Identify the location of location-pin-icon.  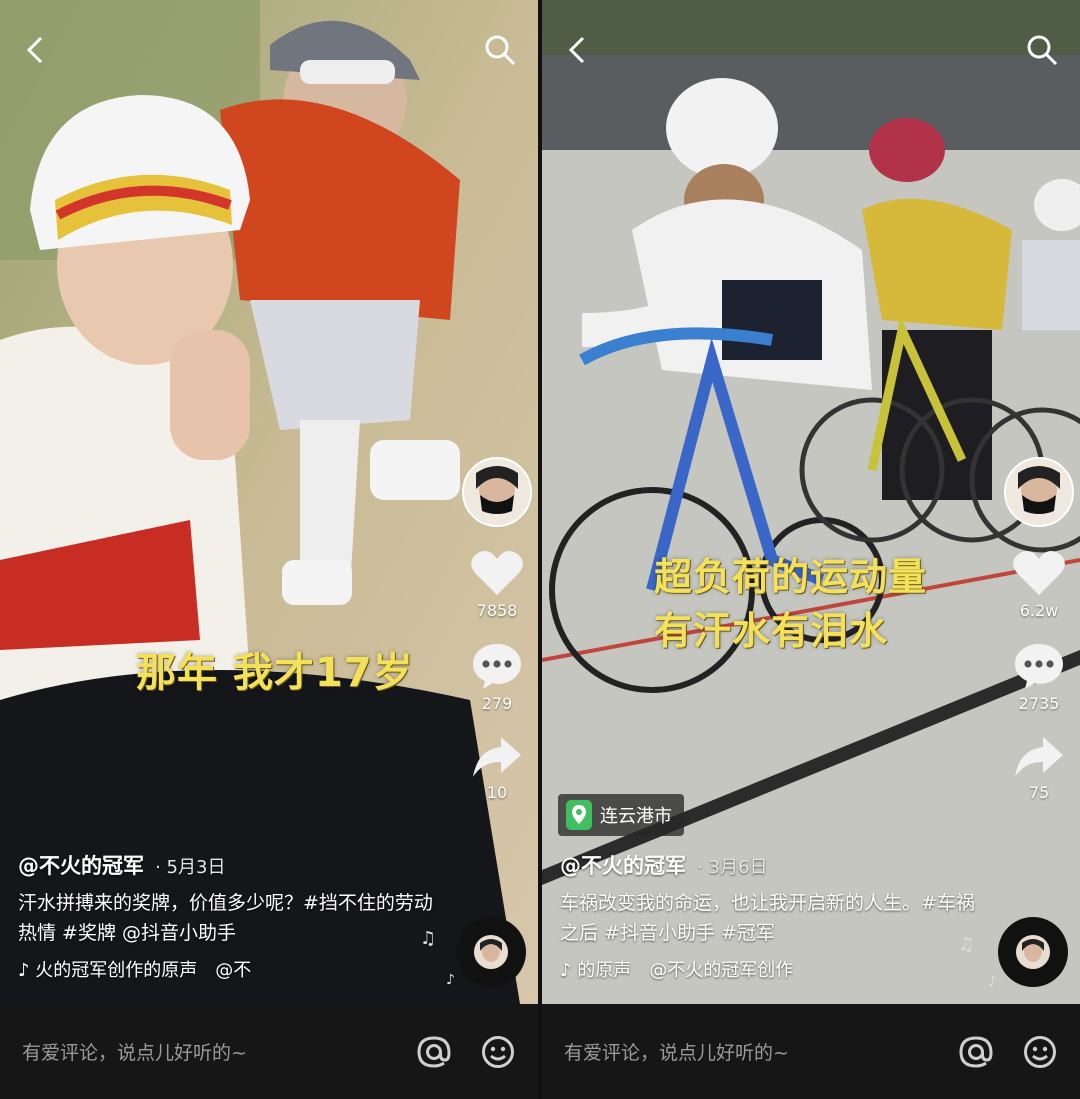
(579, 815).